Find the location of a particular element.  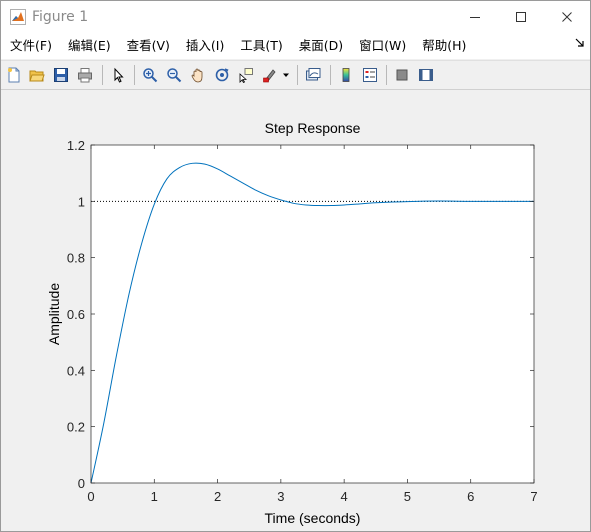

pan-icon is located at coordinates (198, 75).